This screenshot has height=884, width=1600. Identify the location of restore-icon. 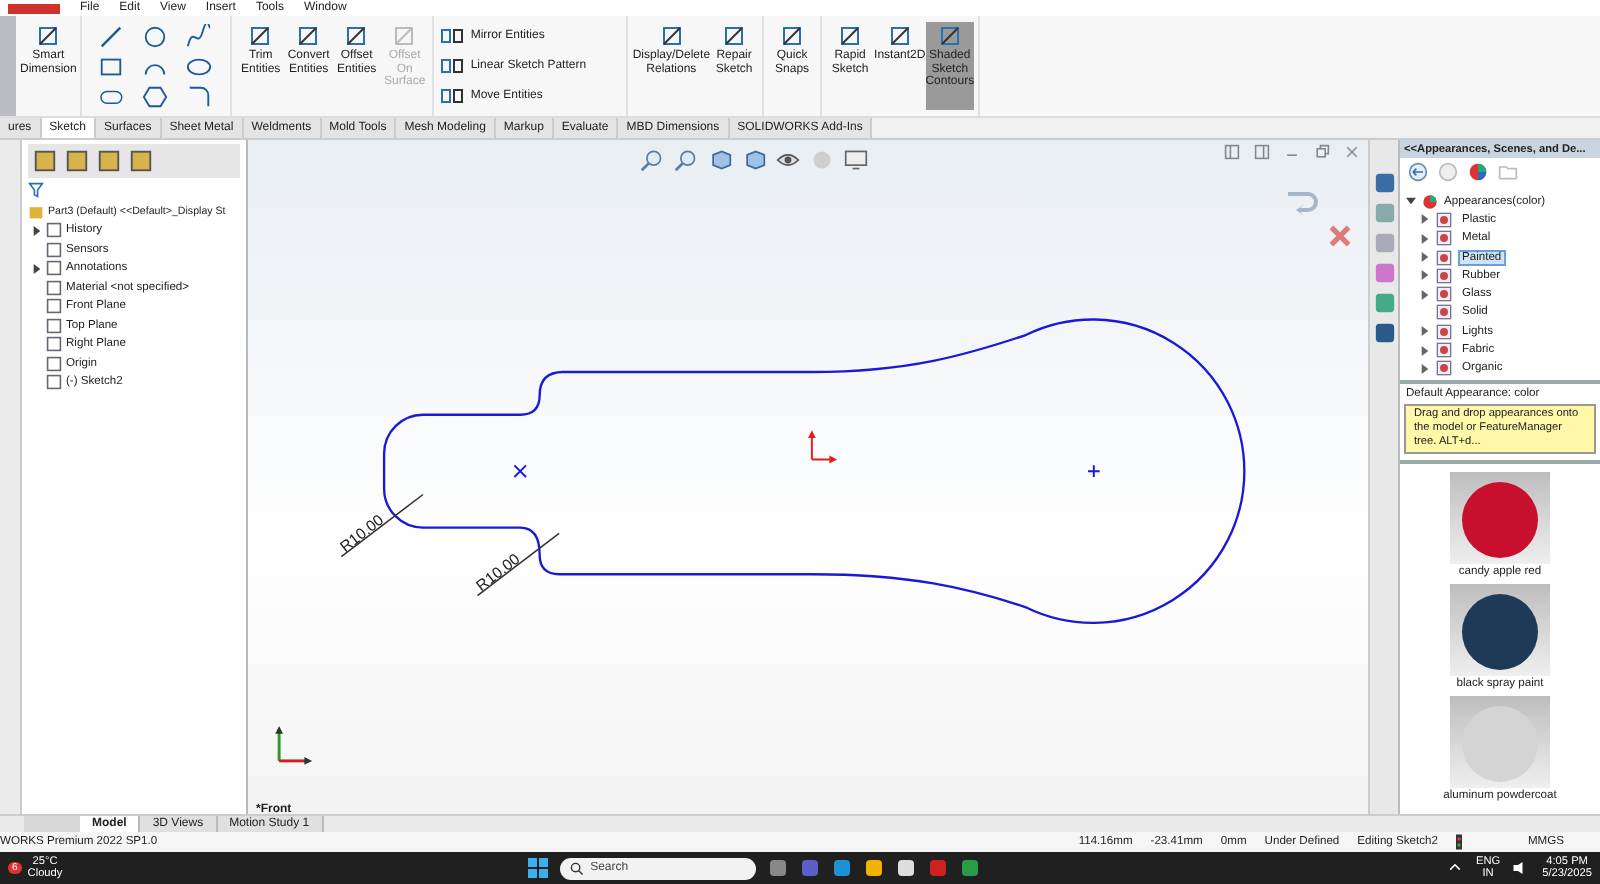
(1322, 152).